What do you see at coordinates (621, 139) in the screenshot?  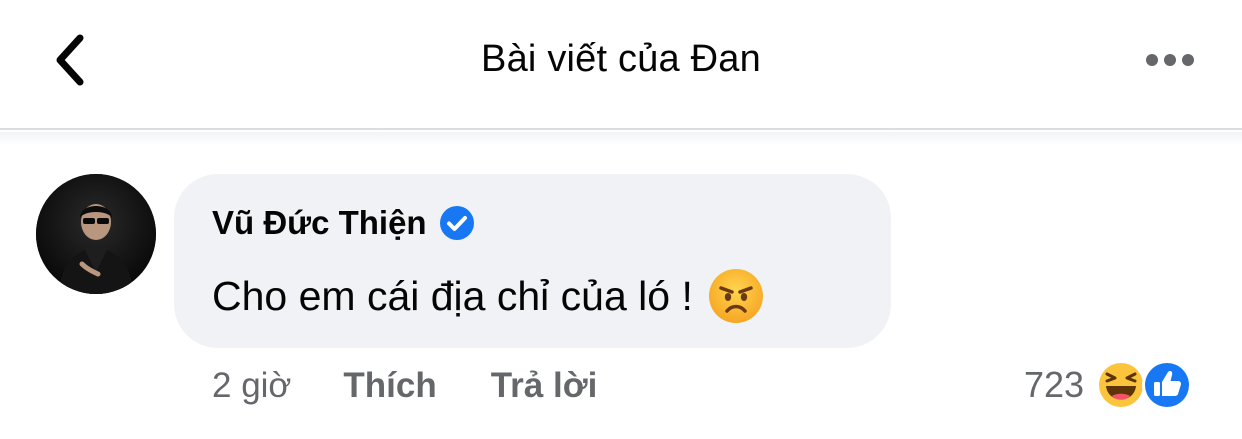 I see `header-shadow` at bounding box center [621, 139].